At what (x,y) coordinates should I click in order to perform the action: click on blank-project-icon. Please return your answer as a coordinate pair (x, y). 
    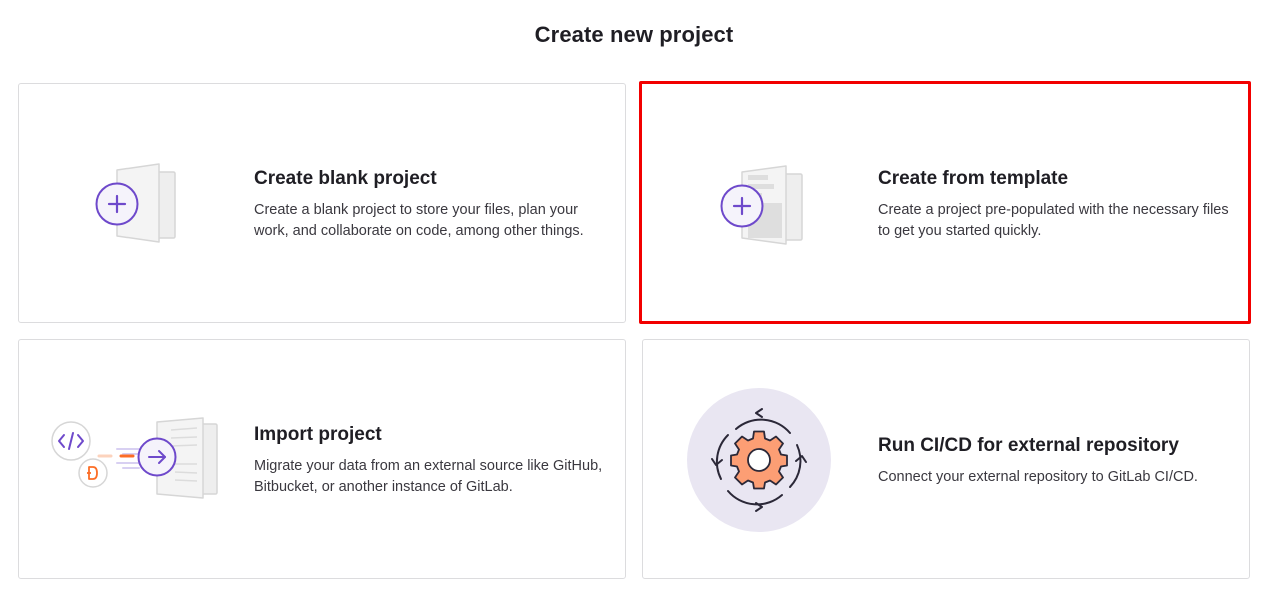
    Looking at the image, I should click on (136, 203).